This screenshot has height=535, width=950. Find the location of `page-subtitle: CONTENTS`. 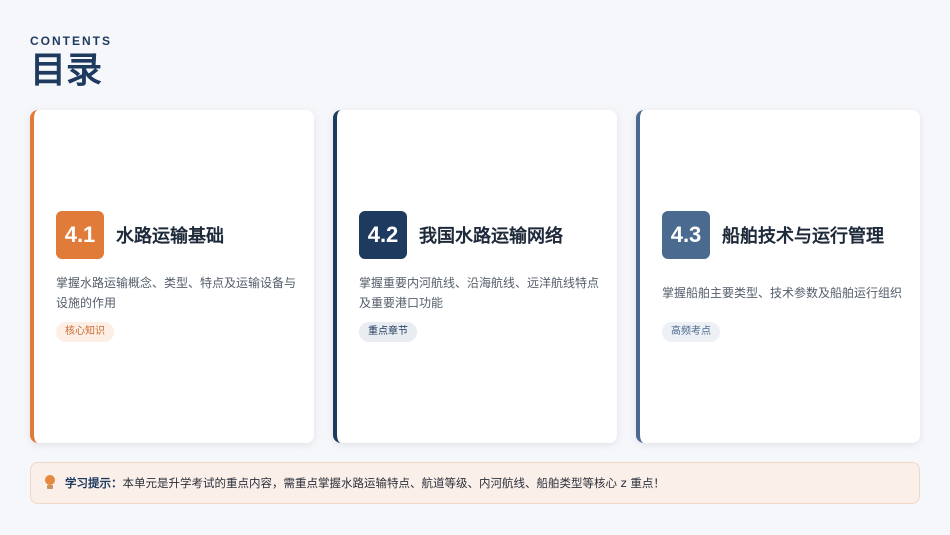

page-subtitle: CONTENTS is located at coordinates (71, 41).